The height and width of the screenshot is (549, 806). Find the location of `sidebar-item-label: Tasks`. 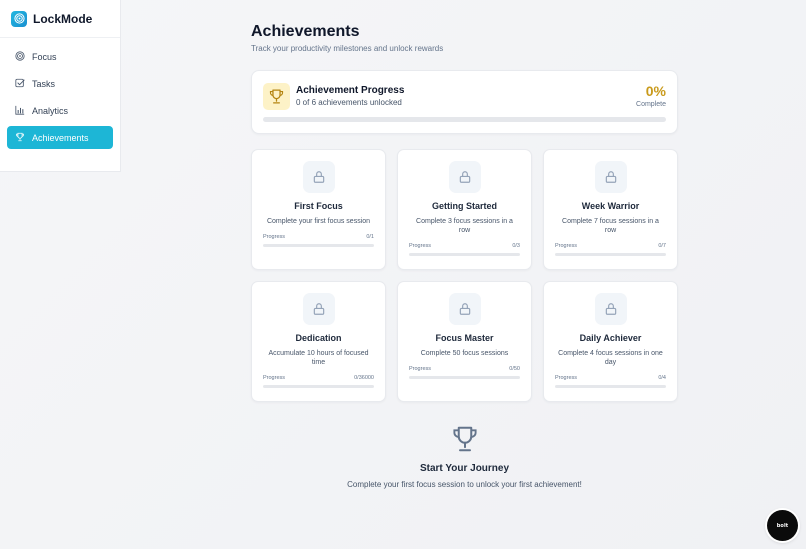

sidebar-item-label: Tasks is located at coordinates (44, 83).